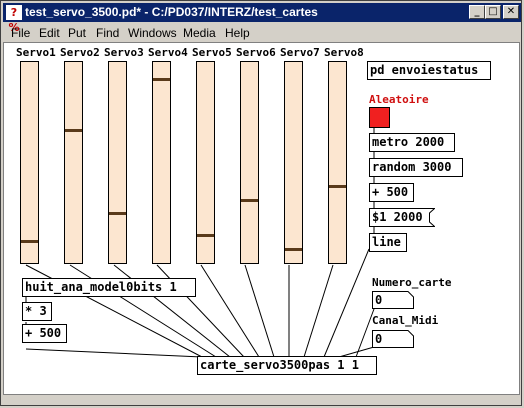  Describe the element at coordinates (405, 320) in the screenshot. I see `canal-midi-label: Canal_Midi` at that location.